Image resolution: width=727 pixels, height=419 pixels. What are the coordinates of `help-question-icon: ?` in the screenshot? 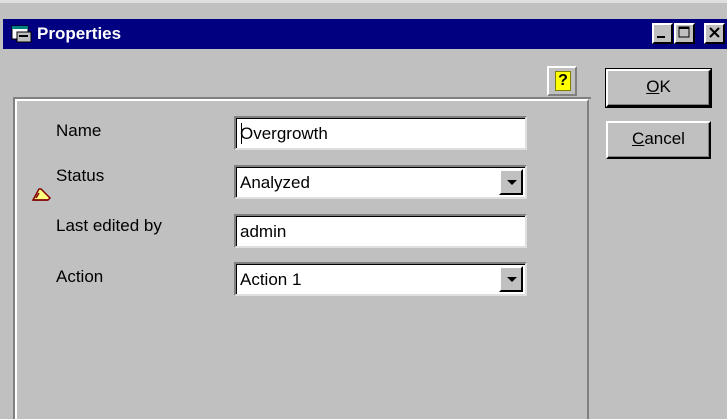 It's located at (563, 81).